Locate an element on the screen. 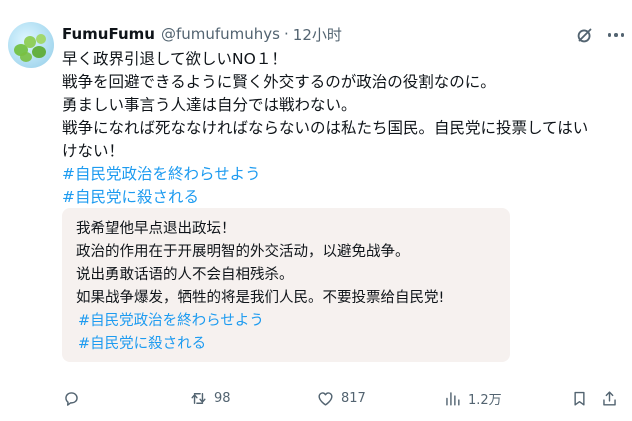 The width and height of the screenshot is (632, 421). post-text-line: 戦争になれば死ななければならないのは私たち国民。自民党に投票してはい is located at coordinates (325, 128).